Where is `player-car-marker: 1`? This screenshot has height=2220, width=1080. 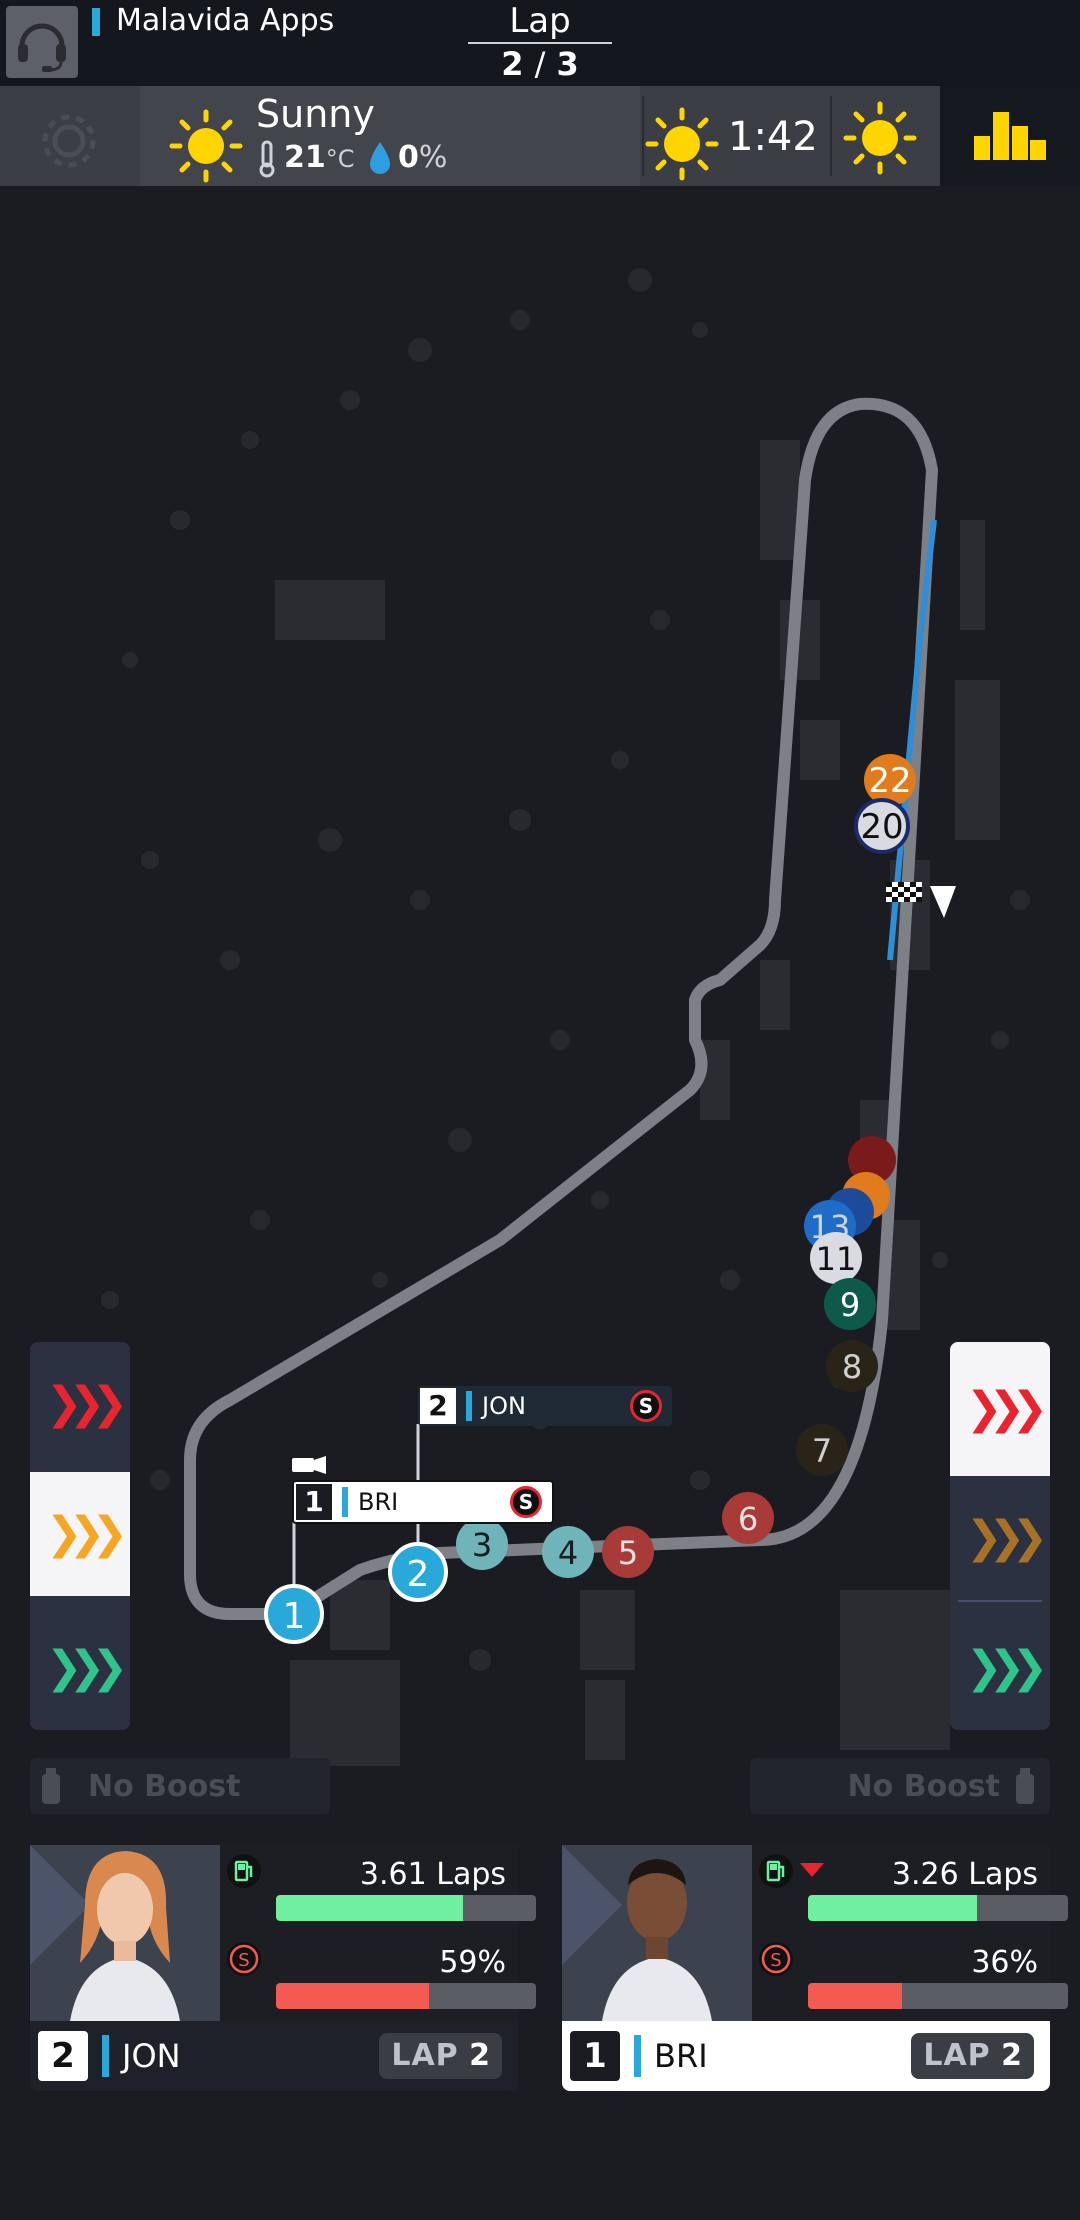 player-car-marker: 1 is located at coordinates (294, 1614).